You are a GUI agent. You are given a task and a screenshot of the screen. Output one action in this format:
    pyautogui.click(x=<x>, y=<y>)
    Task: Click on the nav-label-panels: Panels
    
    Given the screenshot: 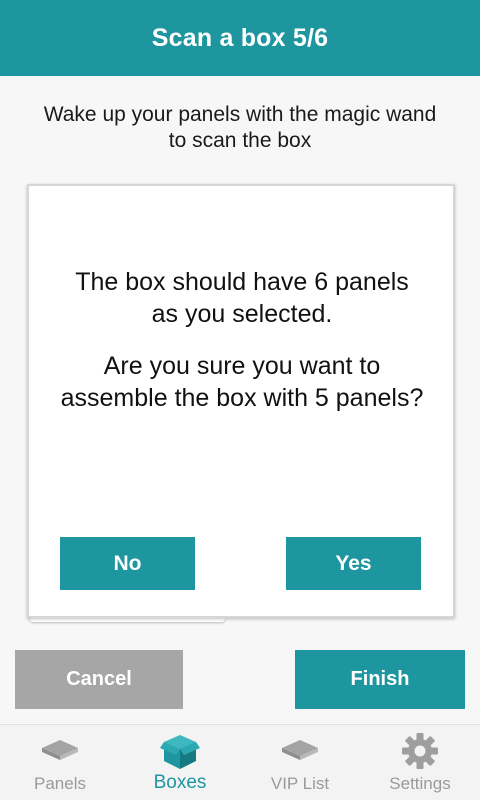 What is the action you would take?
    pyautogui.click(x=60, y=783)
    